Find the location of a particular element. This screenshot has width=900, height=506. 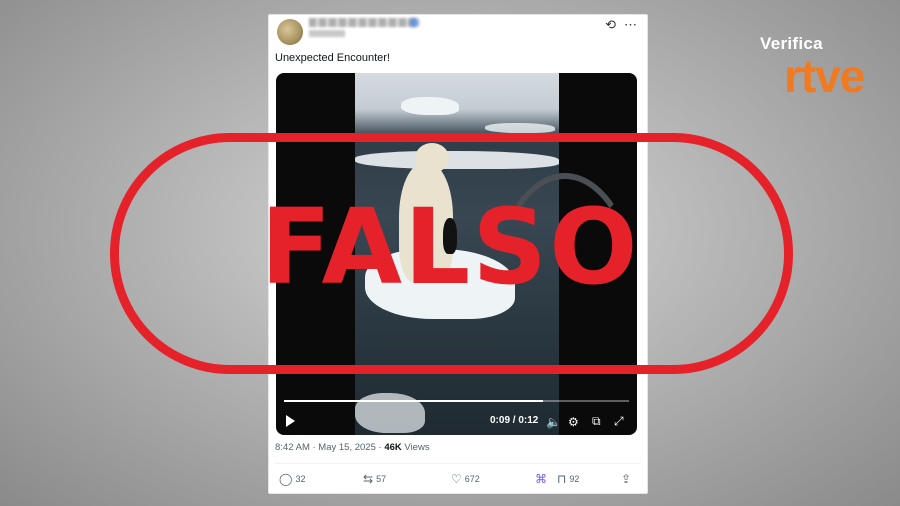

views-count: 46K is located at coordinates (393, 447).